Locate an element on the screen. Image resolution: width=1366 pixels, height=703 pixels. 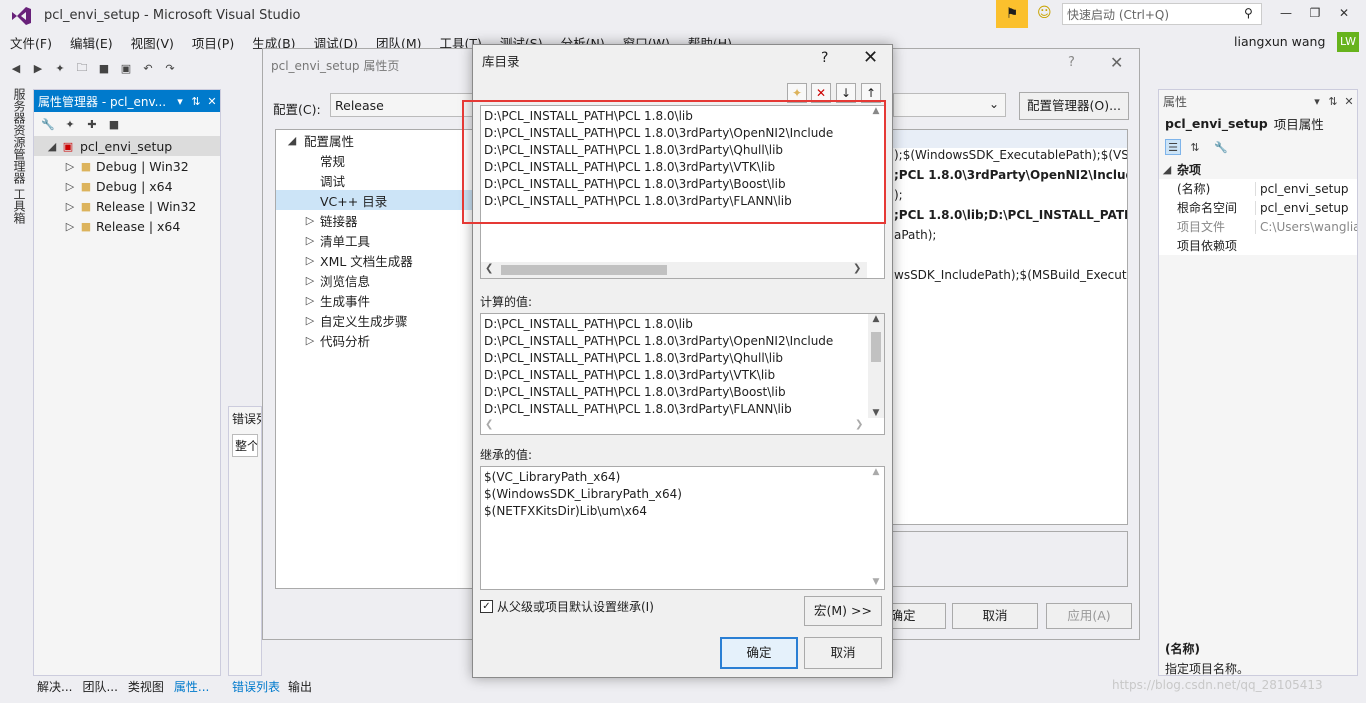
user-name: liangxun wang is located at coordinates (1279, 41).